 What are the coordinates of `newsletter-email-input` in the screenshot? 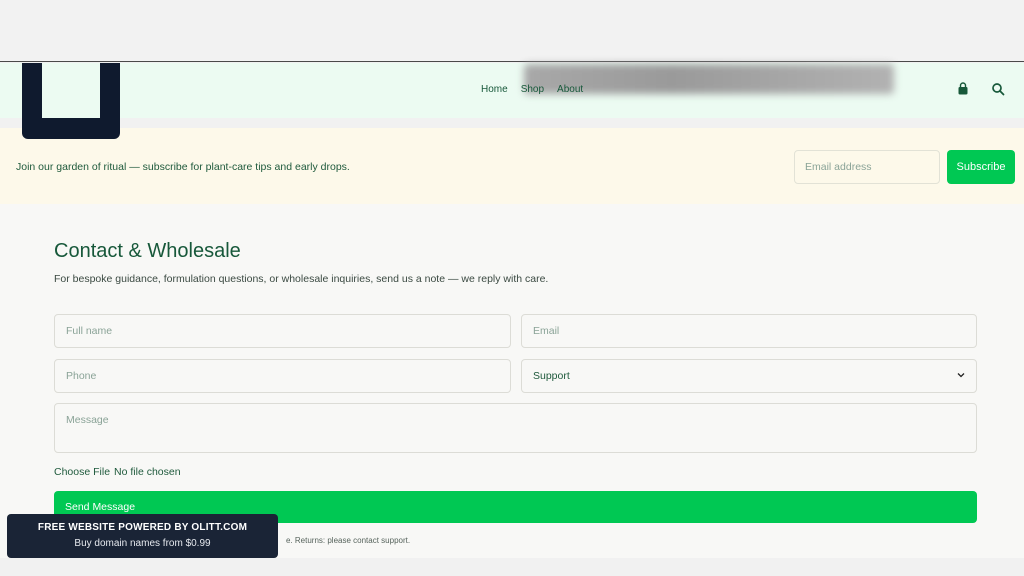 It's located at (867, 167).